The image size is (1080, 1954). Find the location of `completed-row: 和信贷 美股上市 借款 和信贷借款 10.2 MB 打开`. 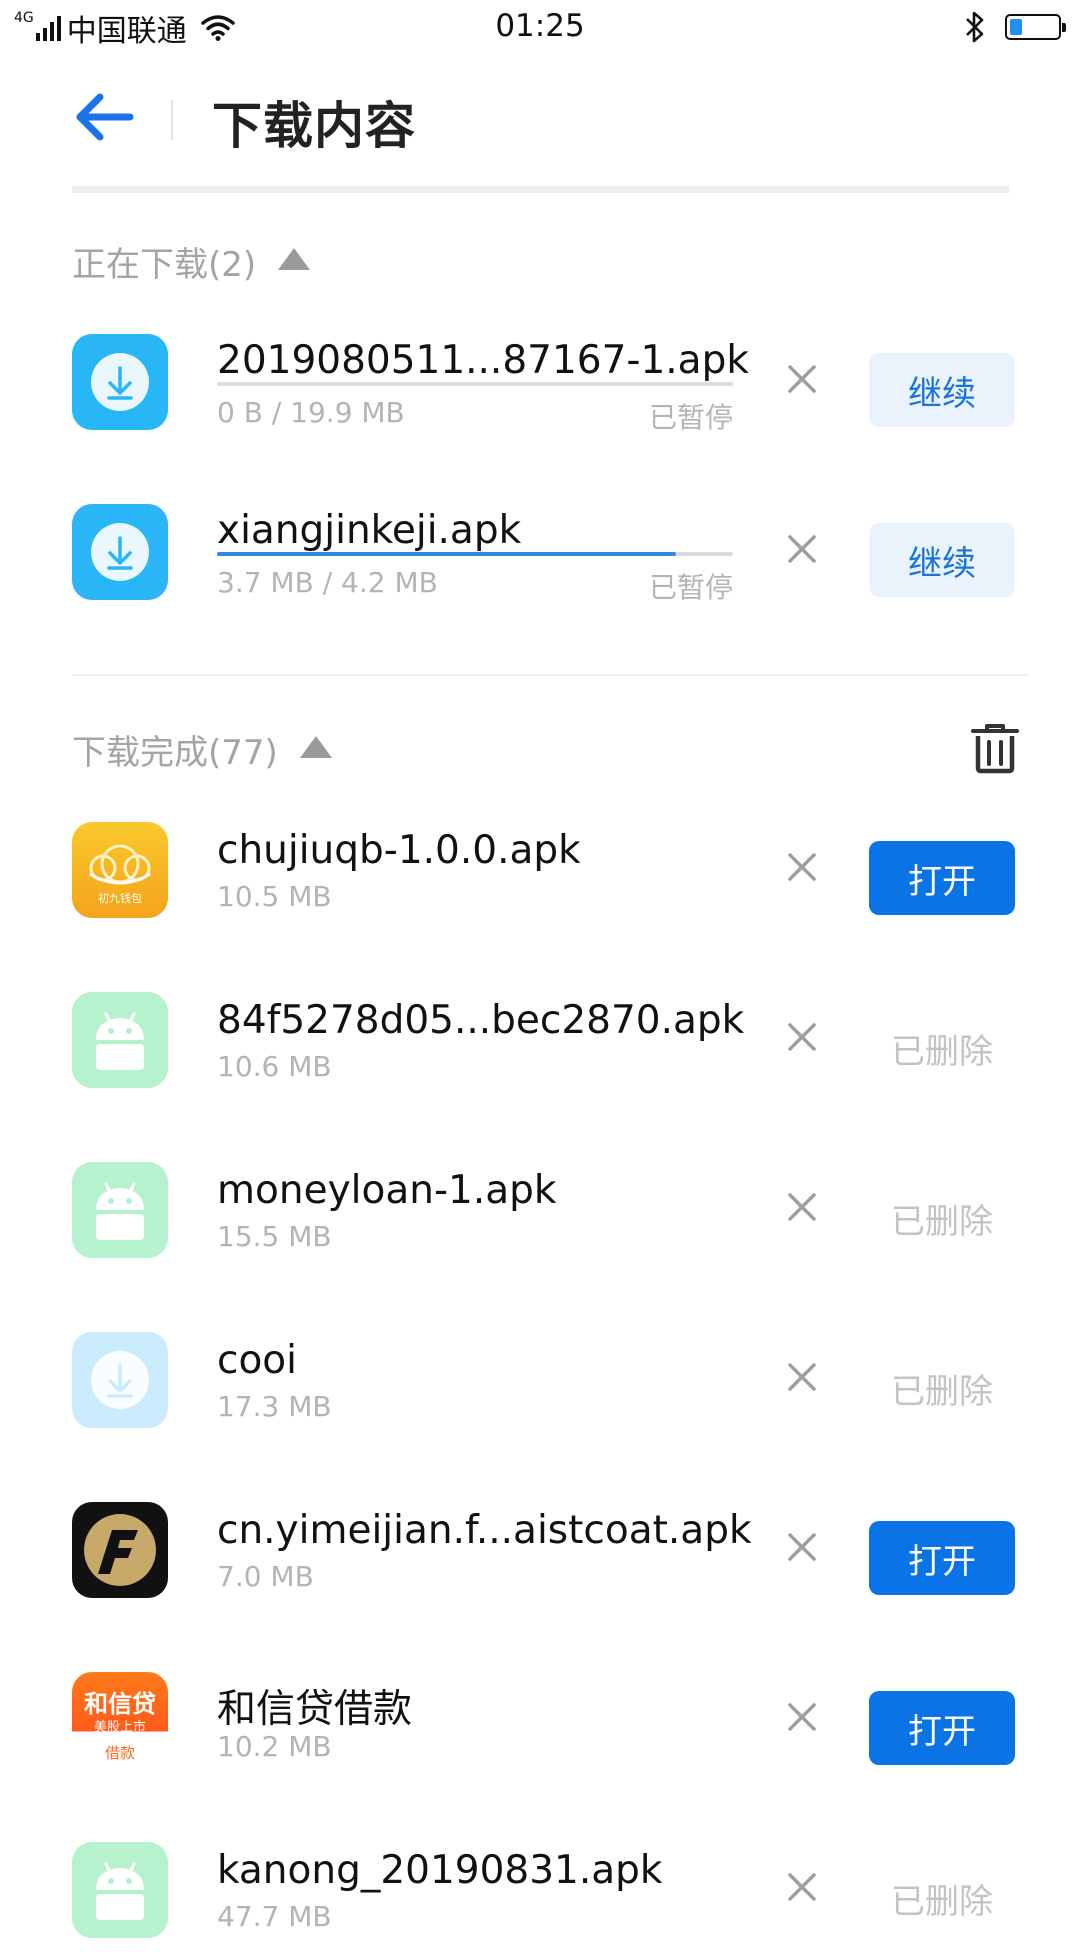

completed-row: 和信贷 美股上市 借款 和信贷借款 10.2 MB 打开 is located at coordinates (540, 1719).